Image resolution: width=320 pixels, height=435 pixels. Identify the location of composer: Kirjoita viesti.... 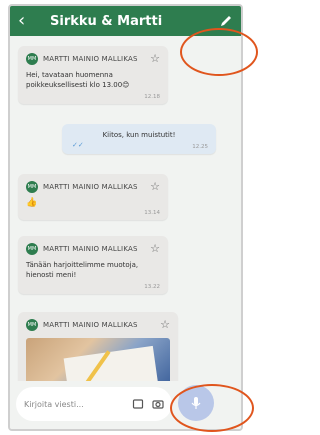
(125, 405).